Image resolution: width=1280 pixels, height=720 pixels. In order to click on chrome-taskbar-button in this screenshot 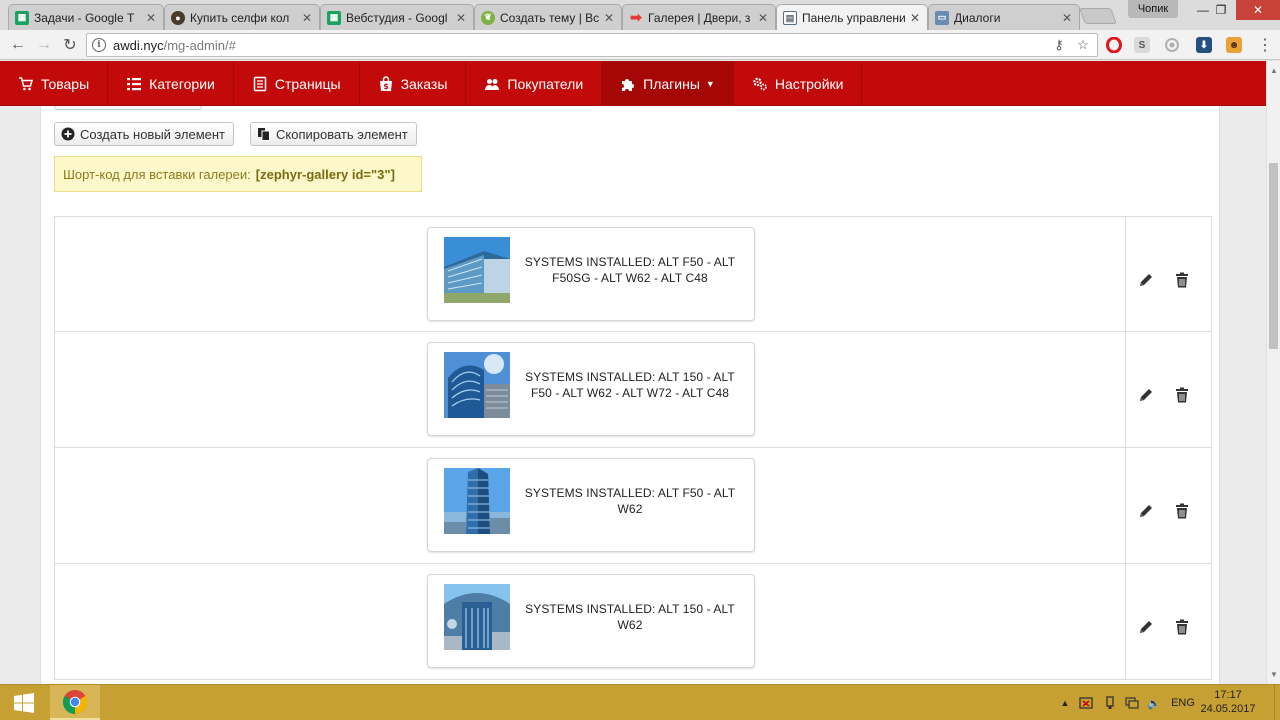, I will do `click(75, 702)`.